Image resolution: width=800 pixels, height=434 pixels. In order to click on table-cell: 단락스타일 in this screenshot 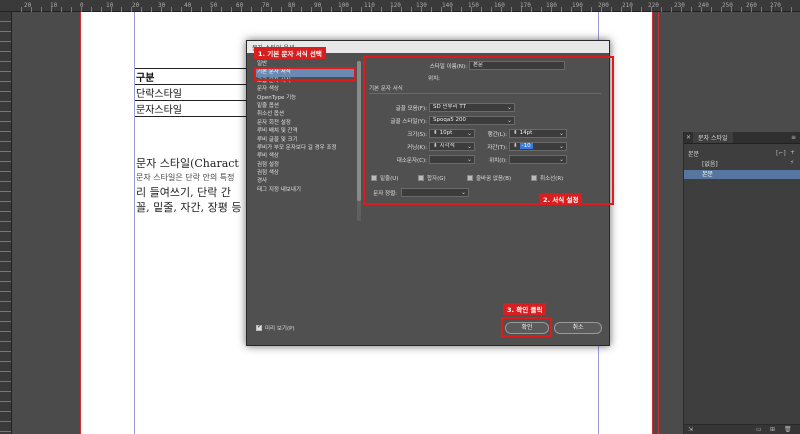, I will do `click(195, 92)`.